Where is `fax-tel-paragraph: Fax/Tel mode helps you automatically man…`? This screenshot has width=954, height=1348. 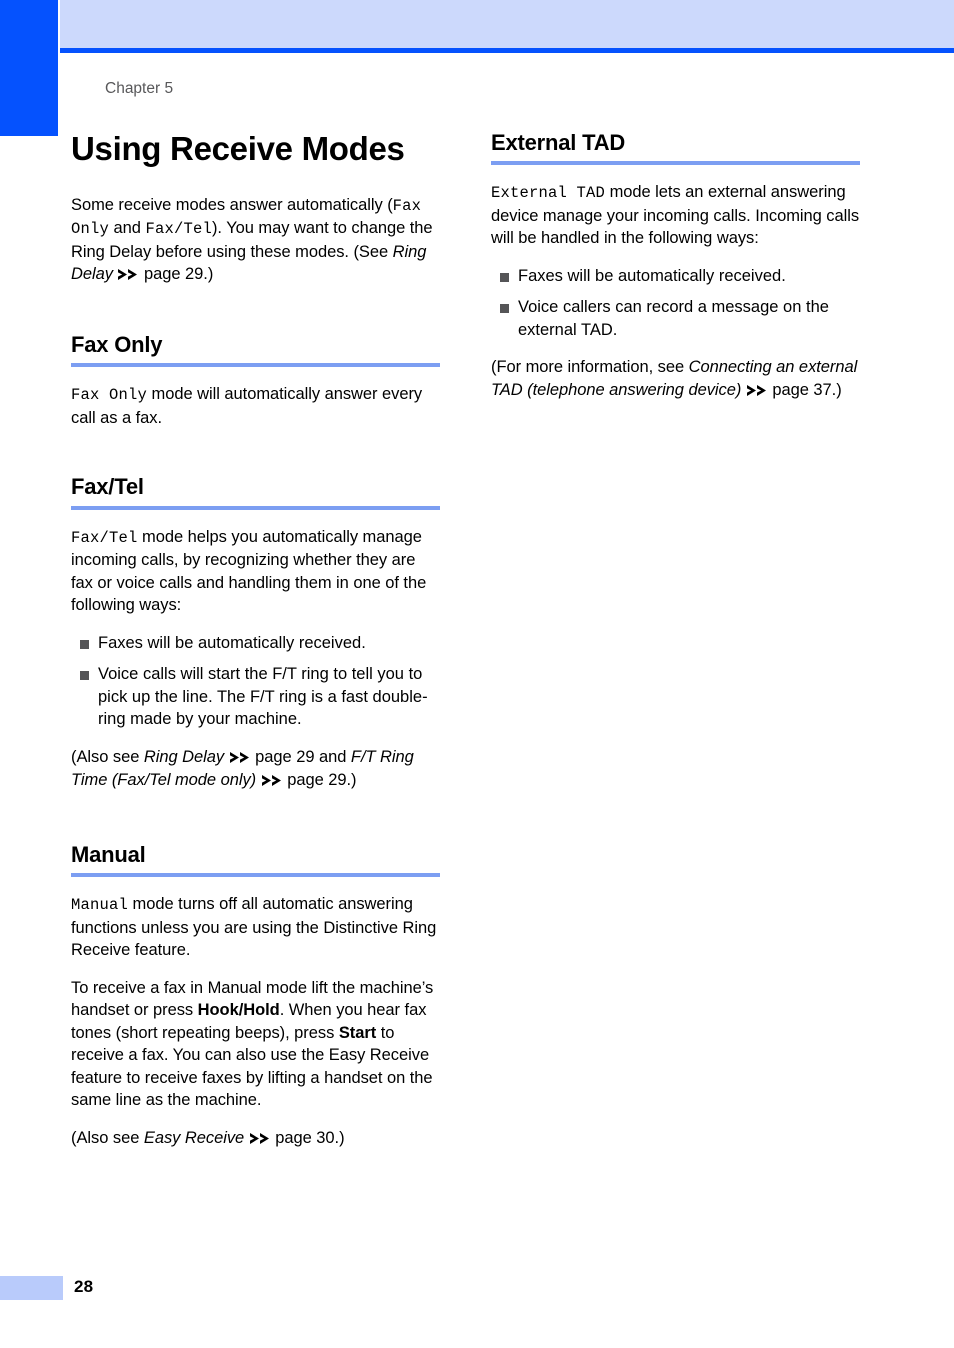
fax-tel-paragraph: Fax/Tel mode helps you automatically man… is located at coordinates (255, 571).